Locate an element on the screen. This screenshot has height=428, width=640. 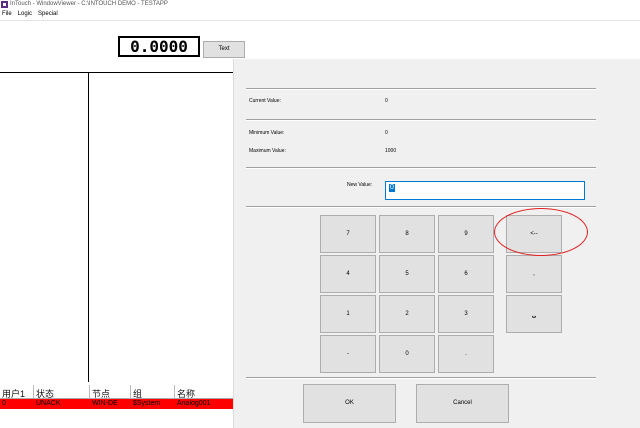
backspace-key: <-- is located at coordinates (534, 234).